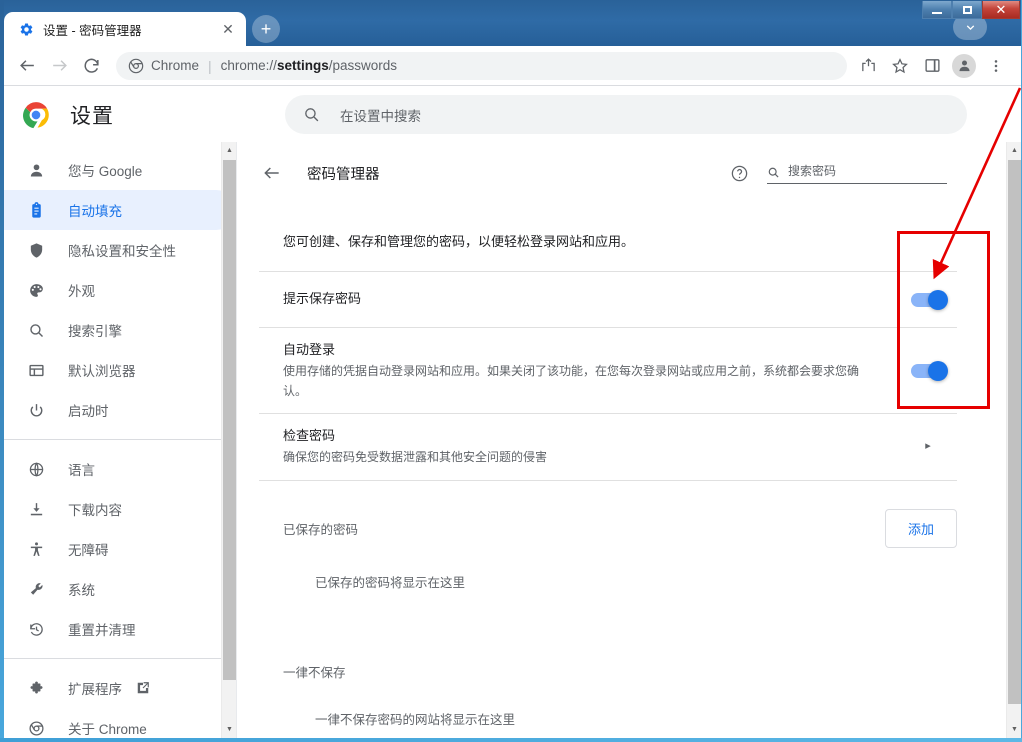  Describe the element at coordinates (937, 10) in the screenshot. I see `minimize-button` at that location.